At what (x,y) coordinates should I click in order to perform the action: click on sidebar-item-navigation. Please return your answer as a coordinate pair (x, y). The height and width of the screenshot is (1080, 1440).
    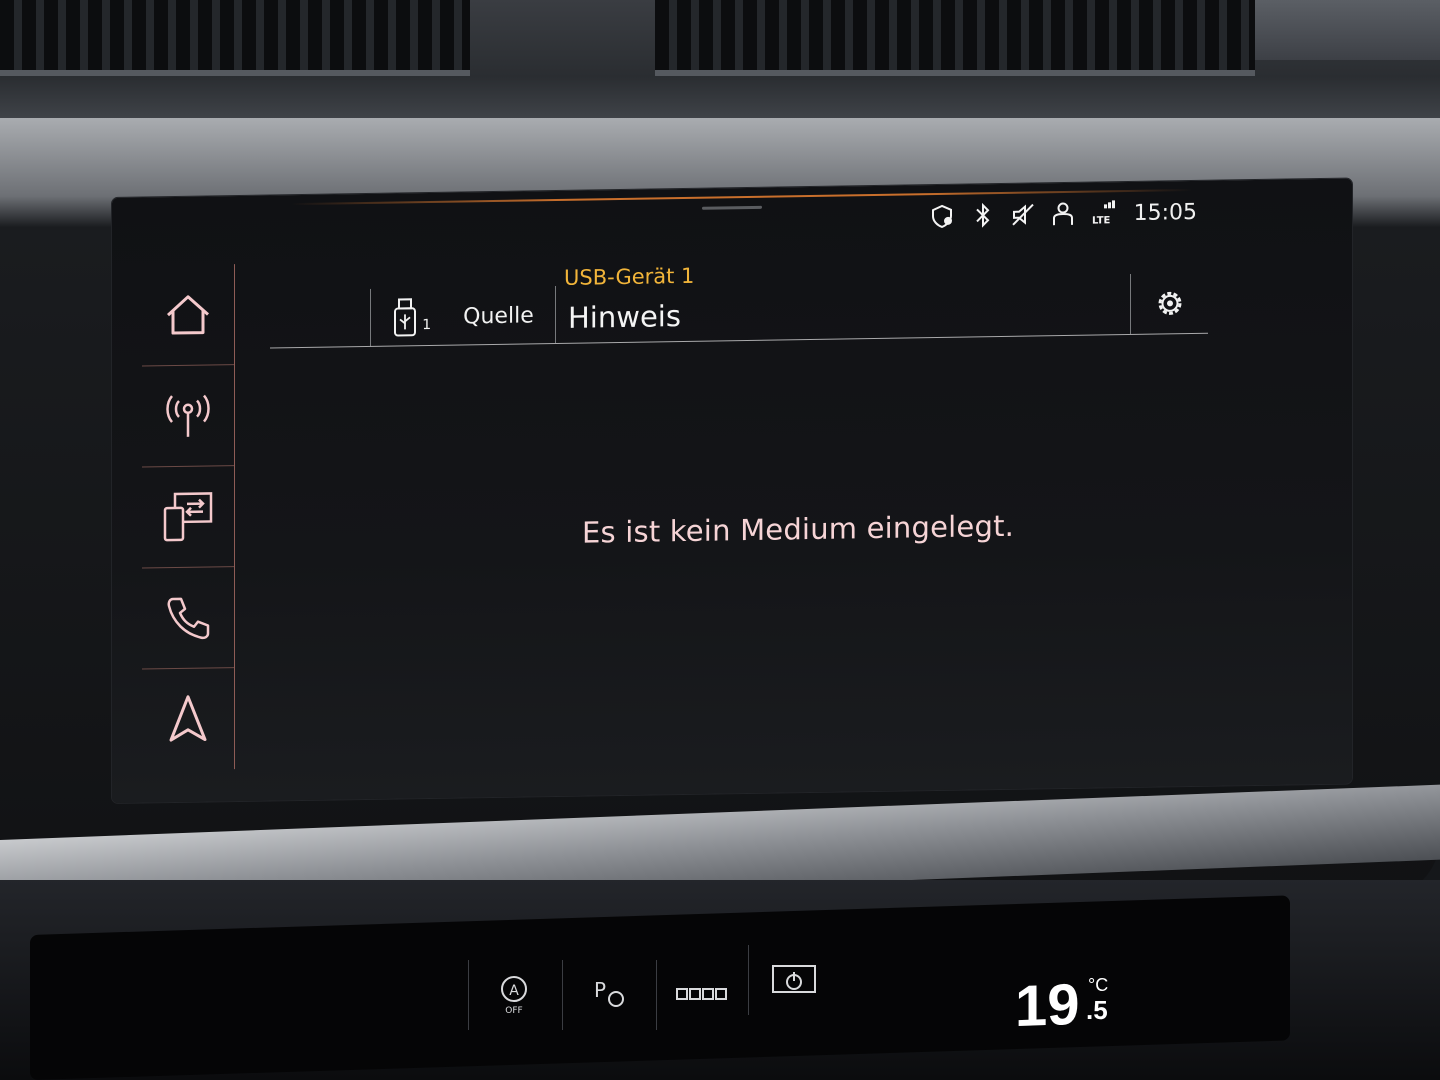
    Looking at the image, I should click on (188, 718).